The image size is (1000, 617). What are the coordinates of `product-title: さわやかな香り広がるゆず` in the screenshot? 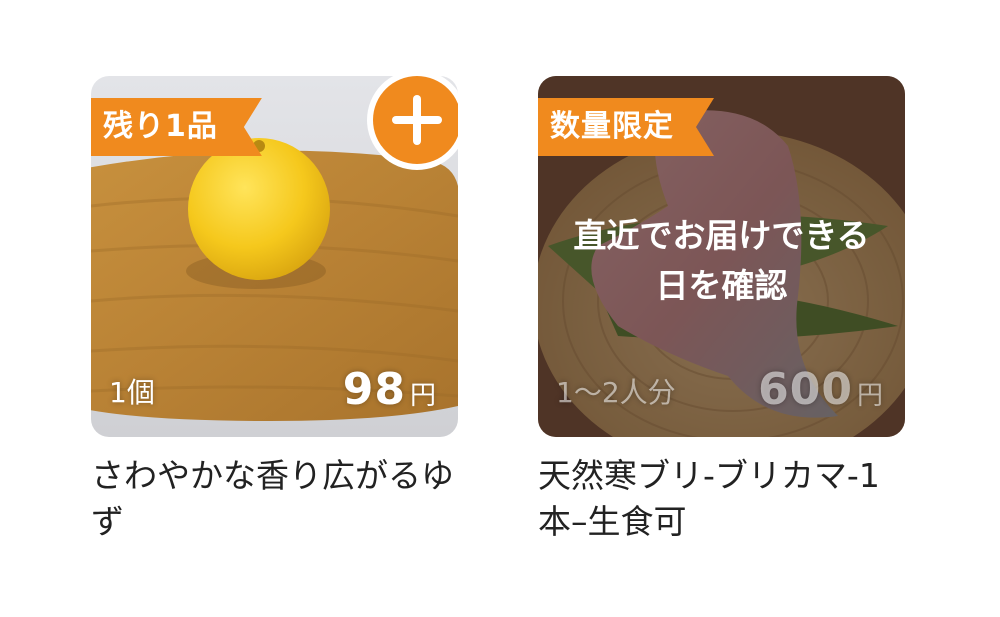 It's located at (274, 499).